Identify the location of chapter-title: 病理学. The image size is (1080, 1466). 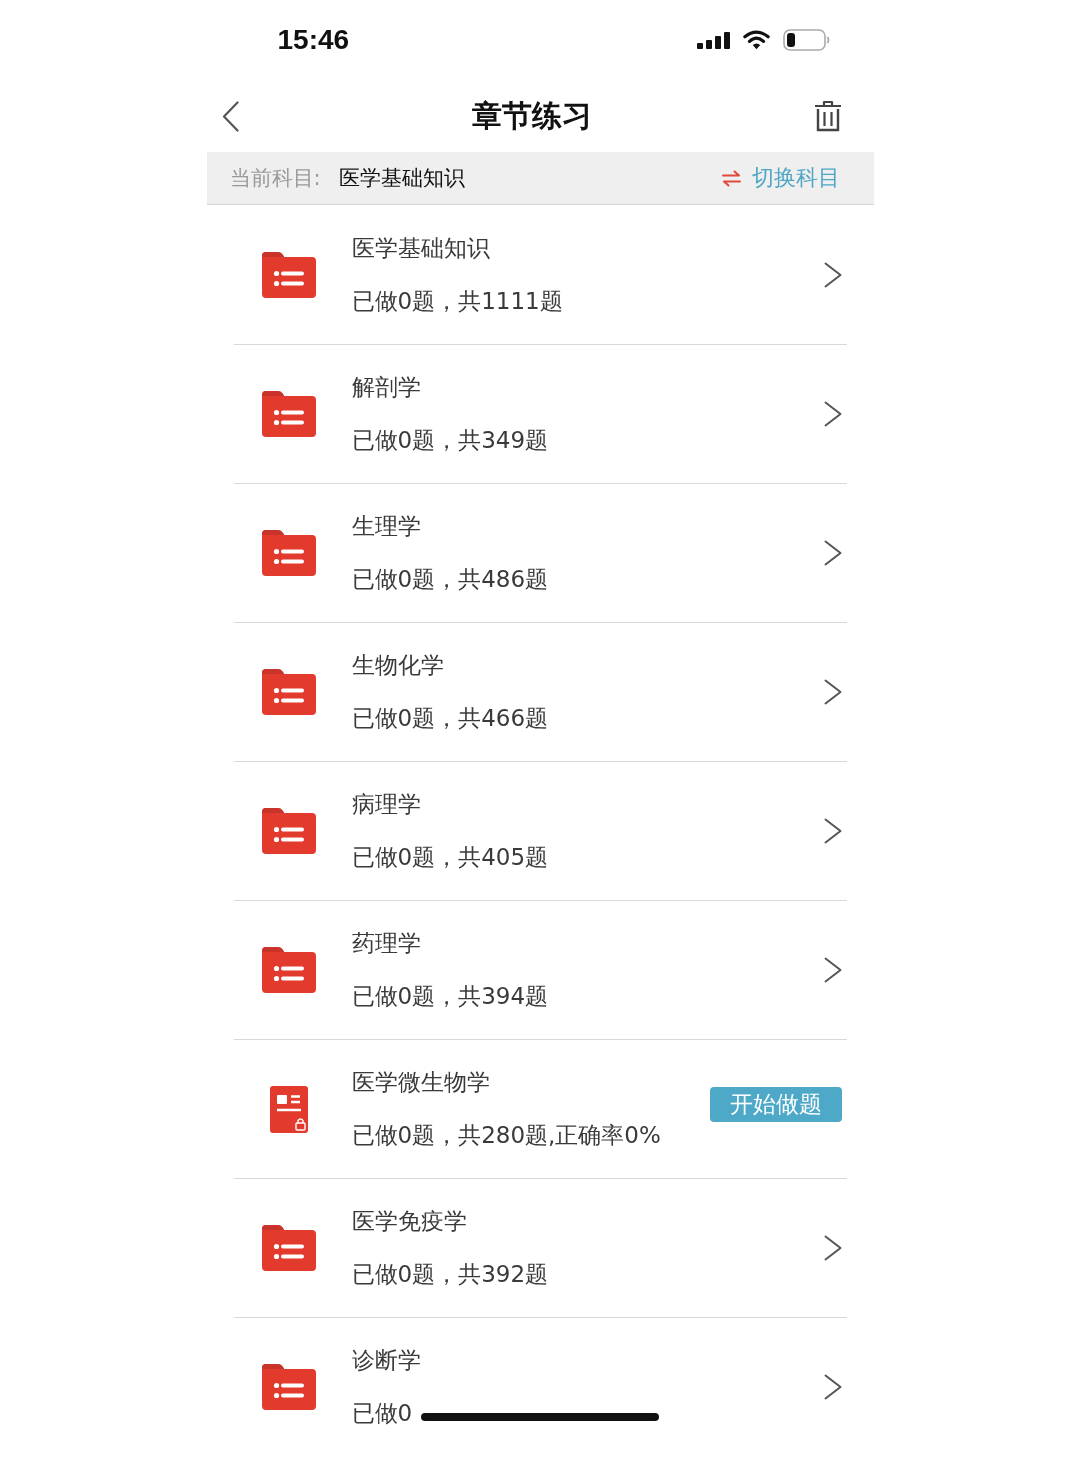
(386, 804).